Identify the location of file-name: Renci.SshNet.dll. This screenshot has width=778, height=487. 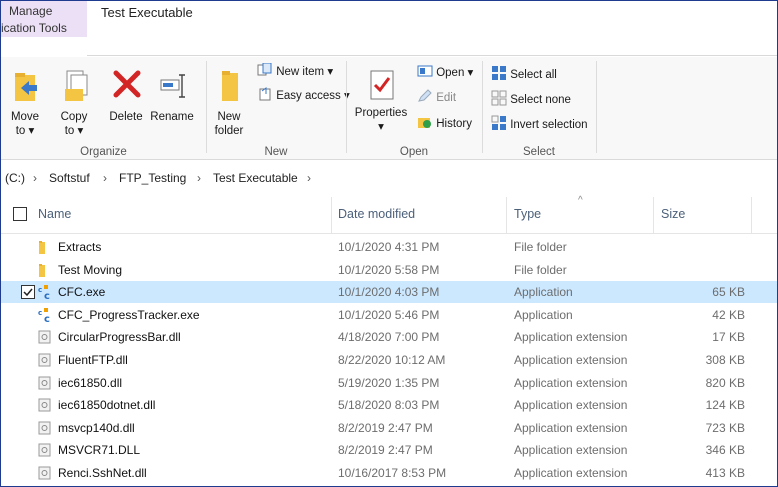
(102, 473).